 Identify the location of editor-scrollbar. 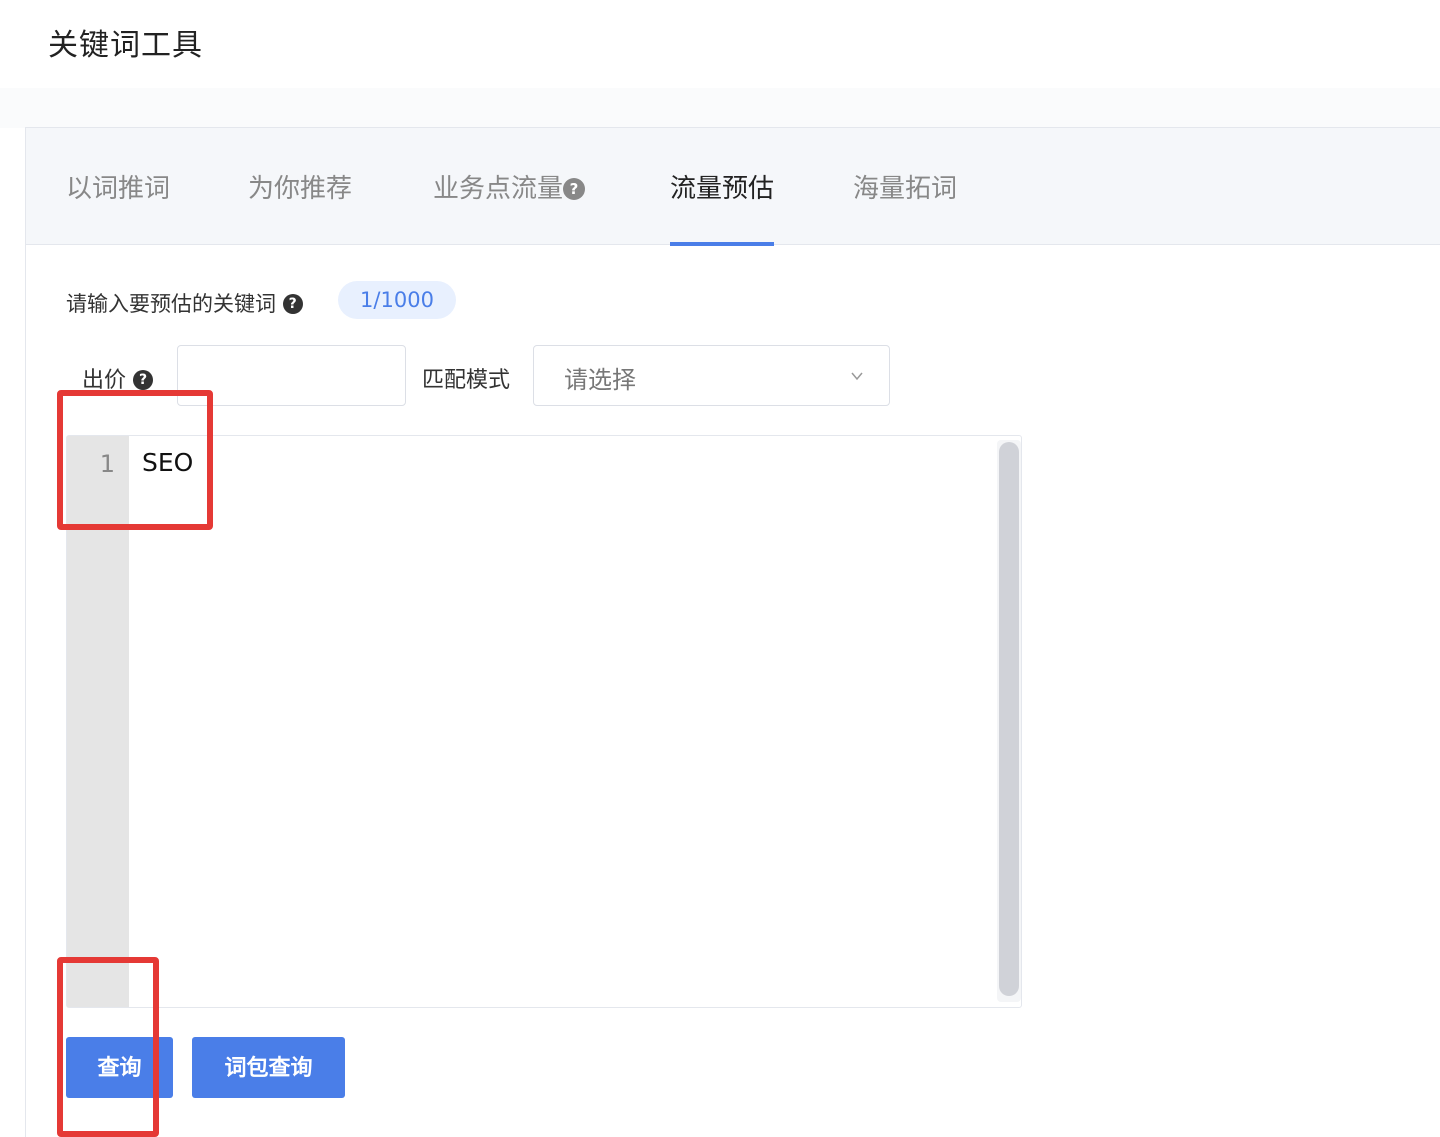
(1009, 721).